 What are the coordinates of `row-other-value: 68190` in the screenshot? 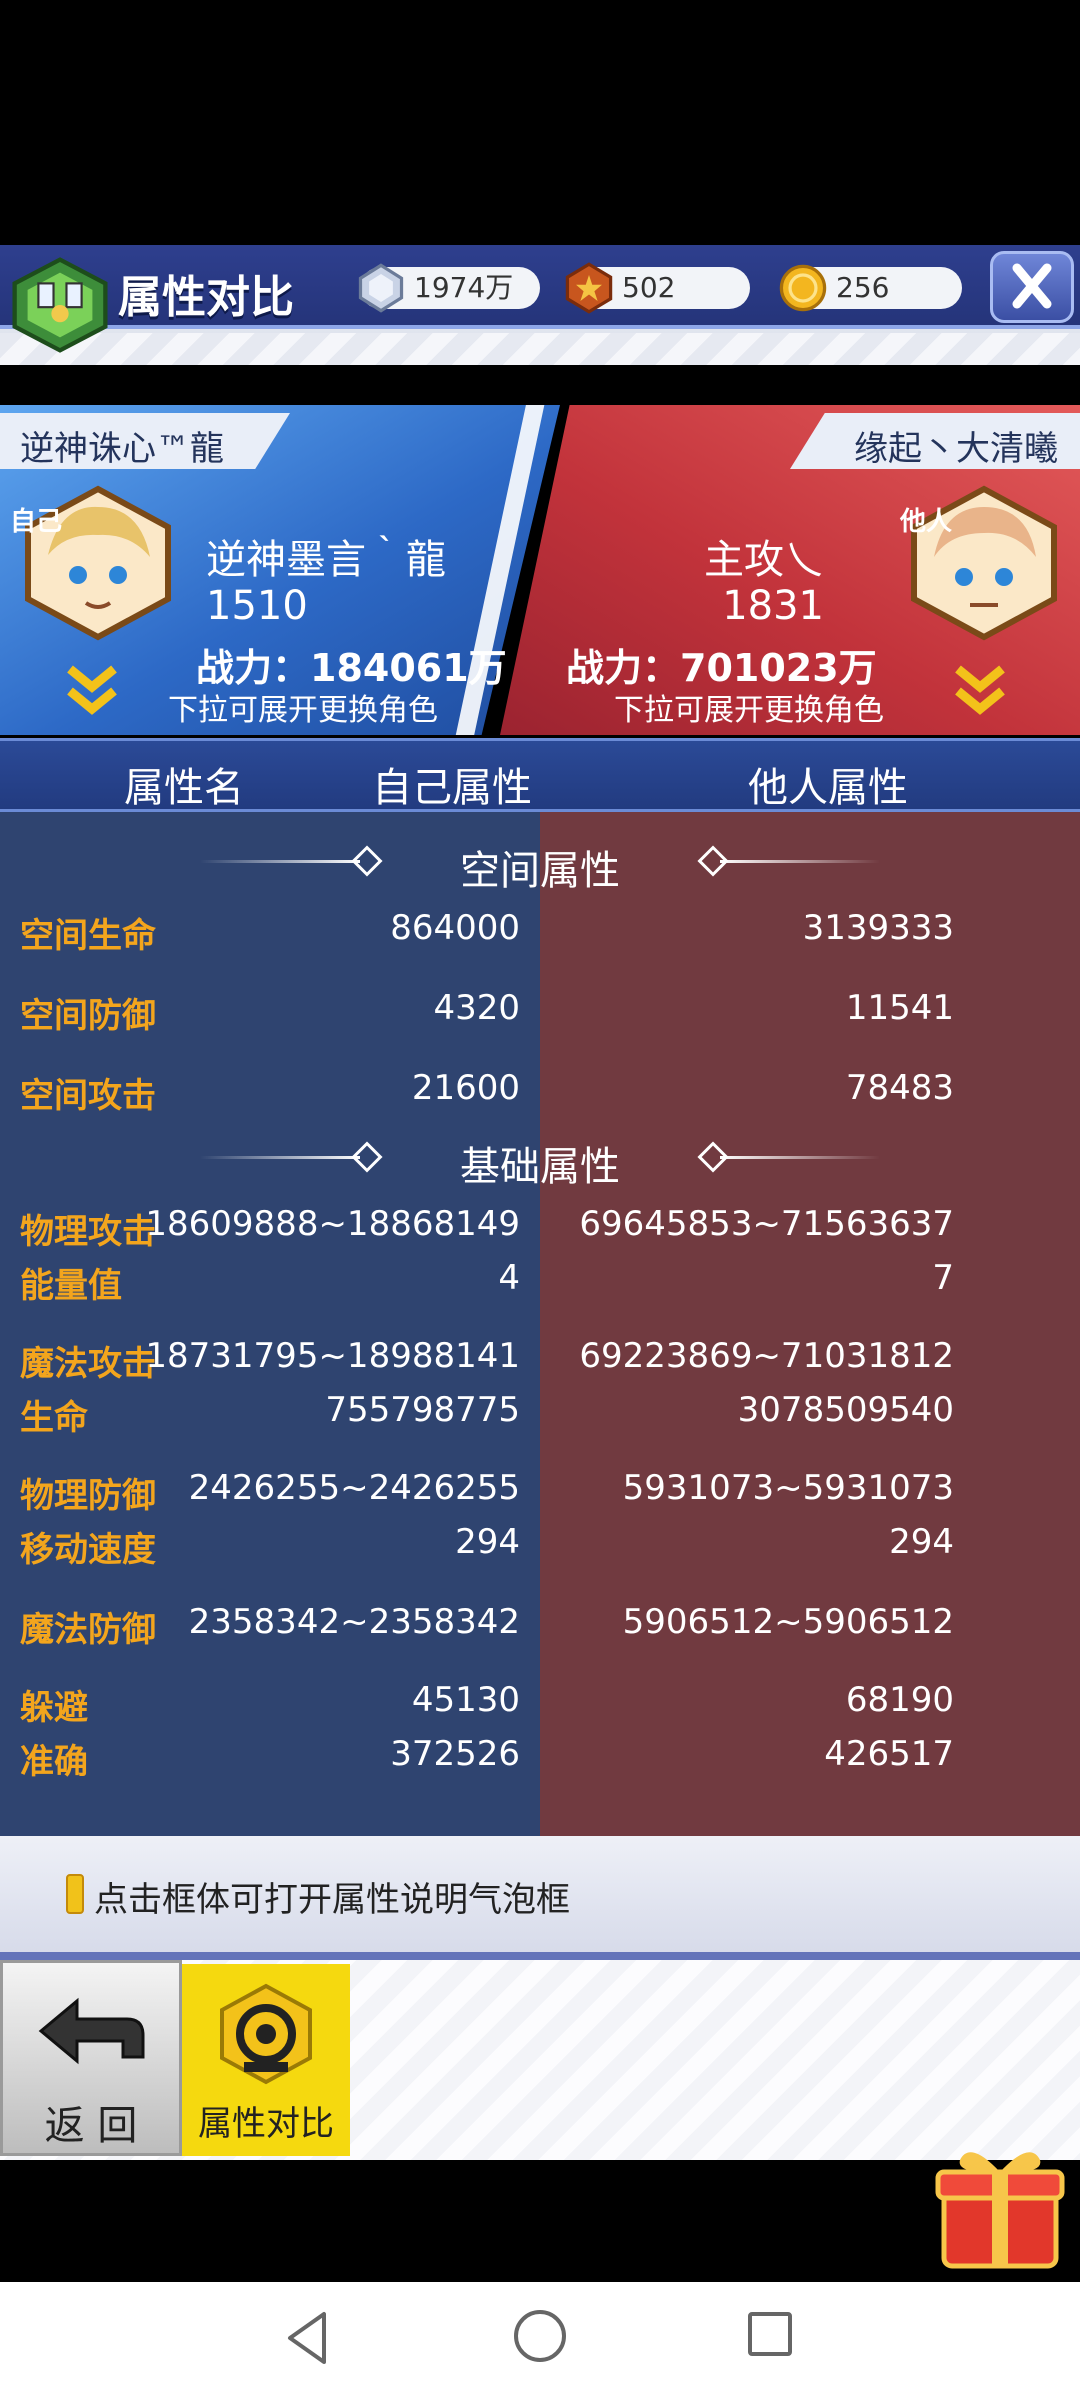 It's located at (899, 1700).